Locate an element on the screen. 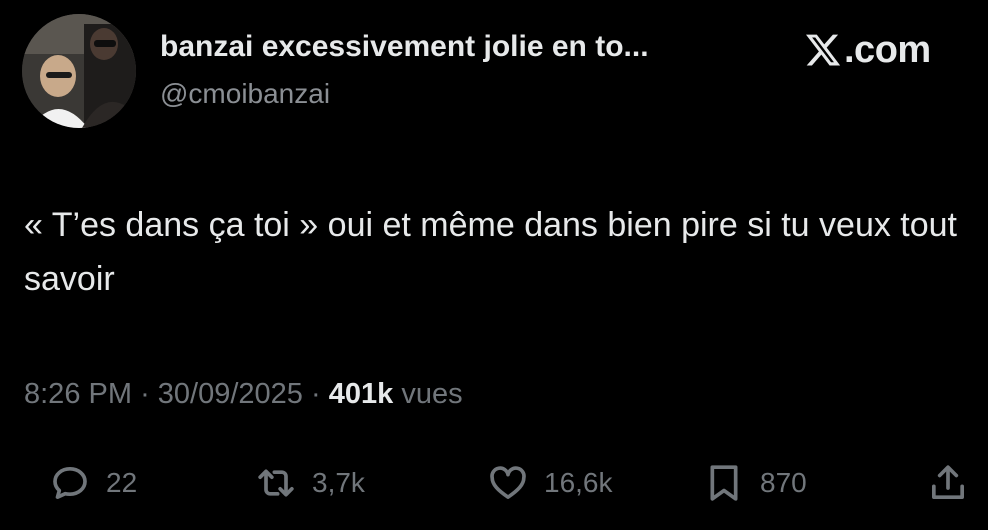  avatar-photo is located at coordinates (79, 71).